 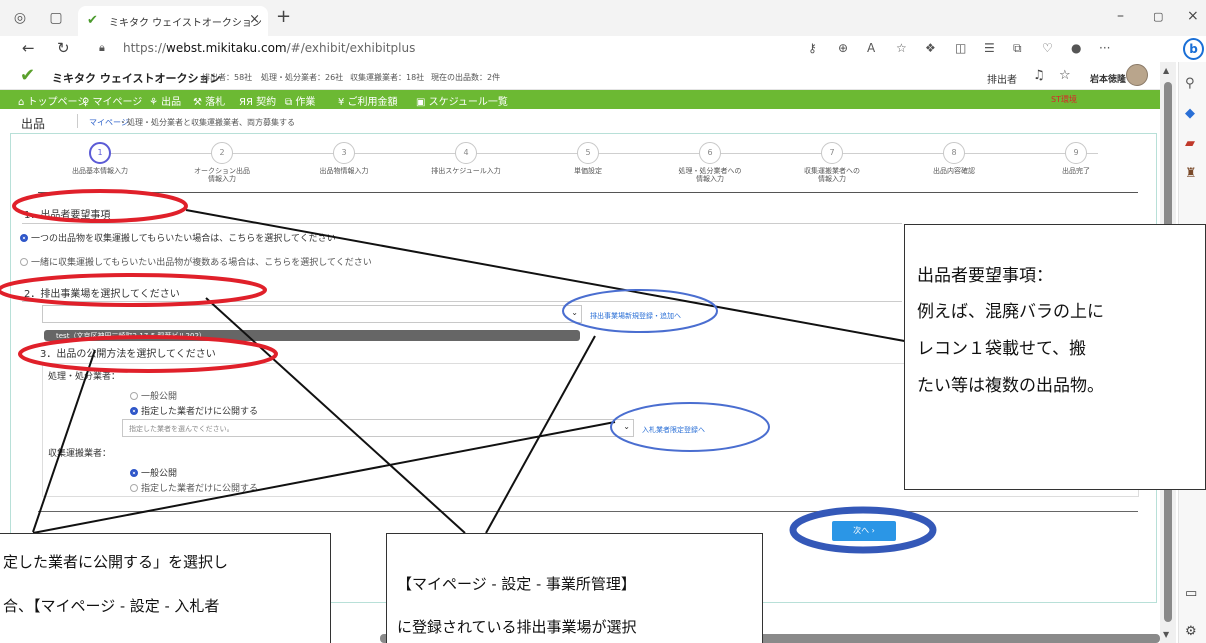 What do you see at coordinates (378, 428) in the screenshot?
I see `vendor-select: 指定した業者を選んでください。 ⌄` at bounding box center [378, 428].